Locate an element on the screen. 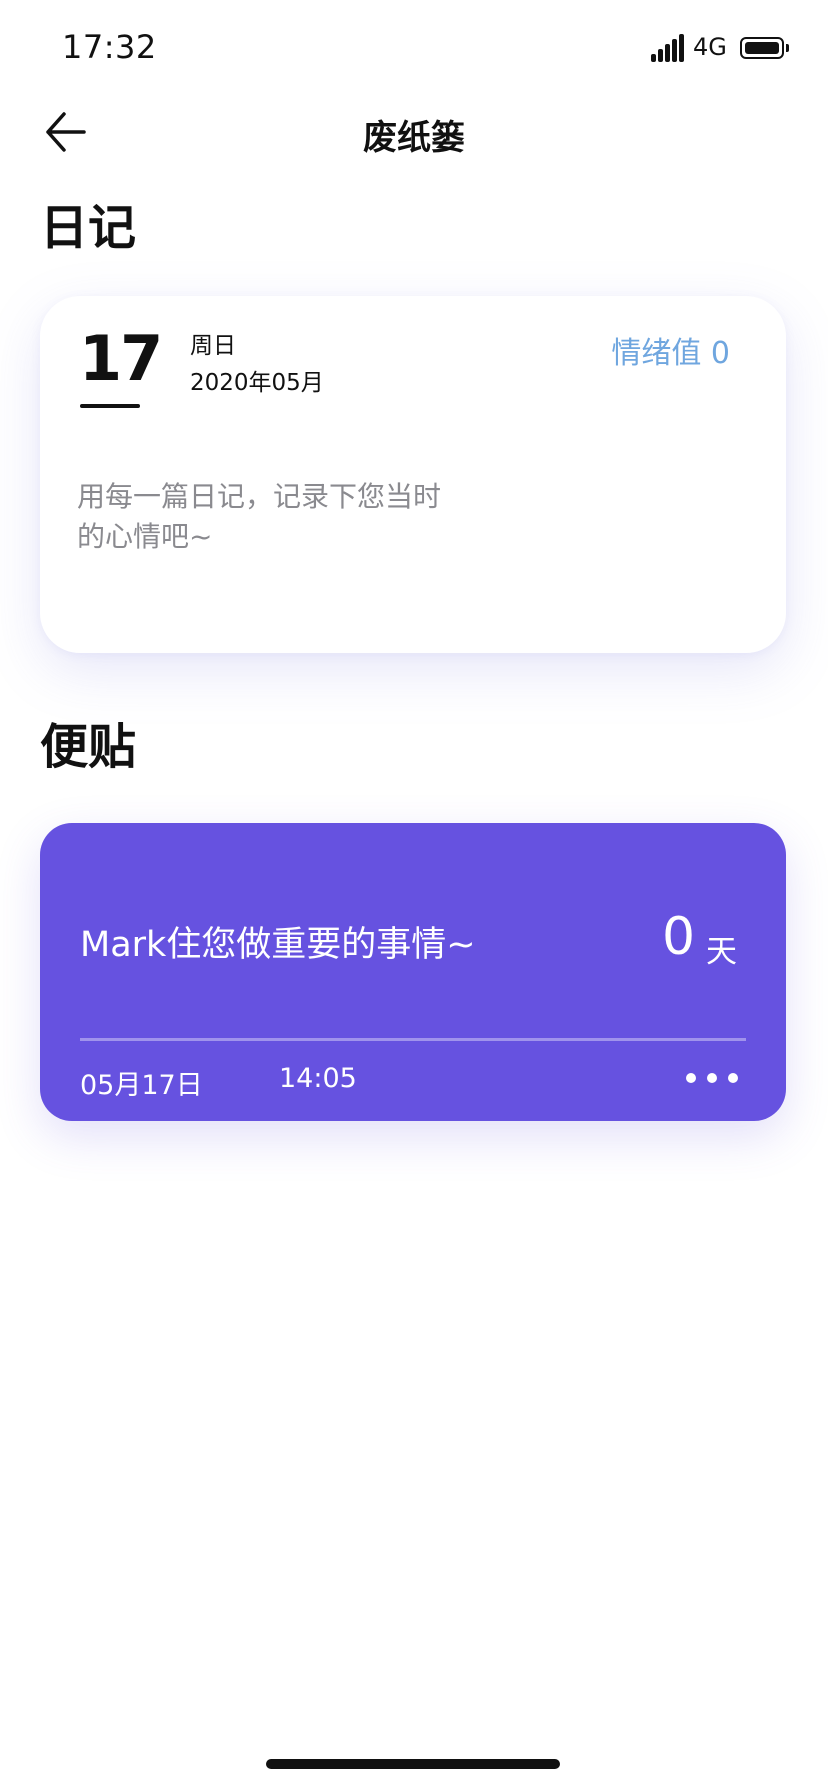  home-indicator is located at coordinates (413, 1764).